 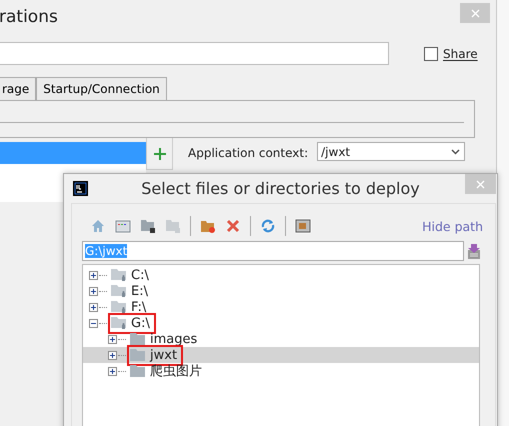 What do you see at coordinates (138, 307) in the screenshot?
I see `tree-label: F:\` at bounding box center [138, 307].